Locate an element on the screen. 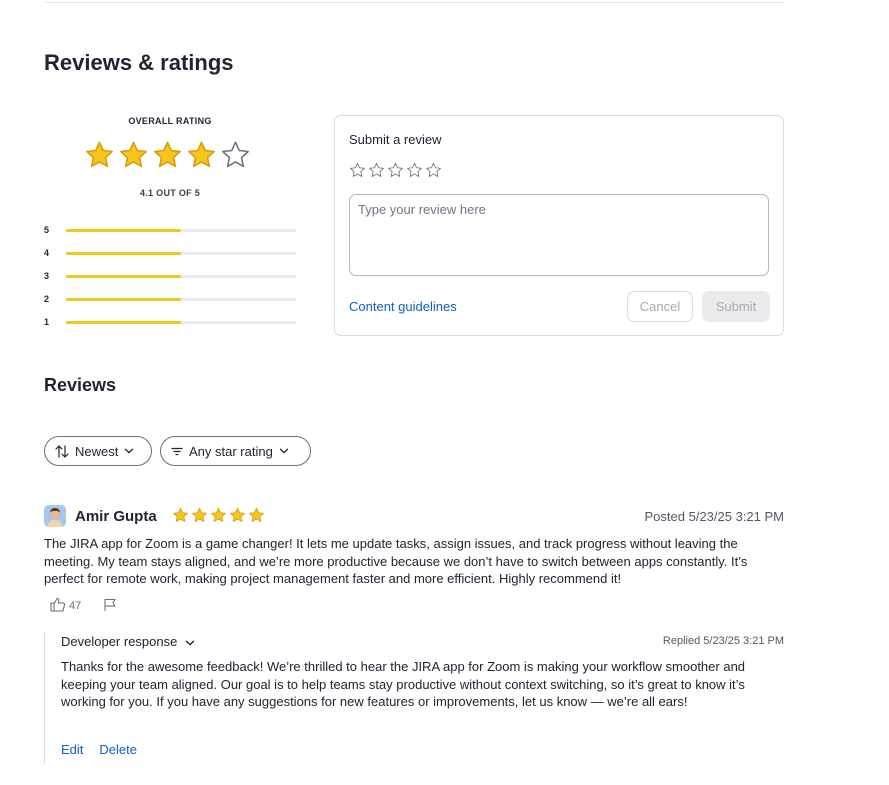 This screenshot has height=785, width=889. distribution-label: 5 is located at coordinates (47, 230).